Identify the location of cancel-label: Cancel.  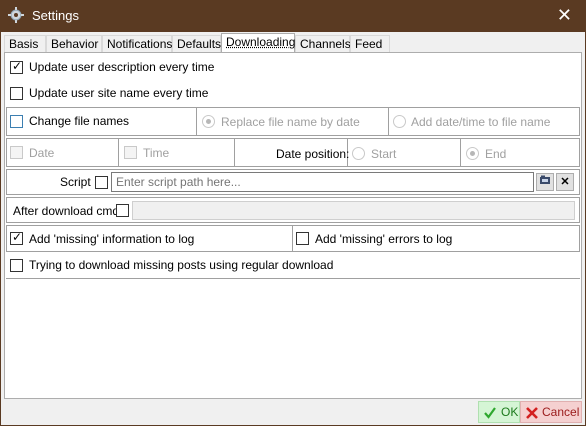
(561, 412).